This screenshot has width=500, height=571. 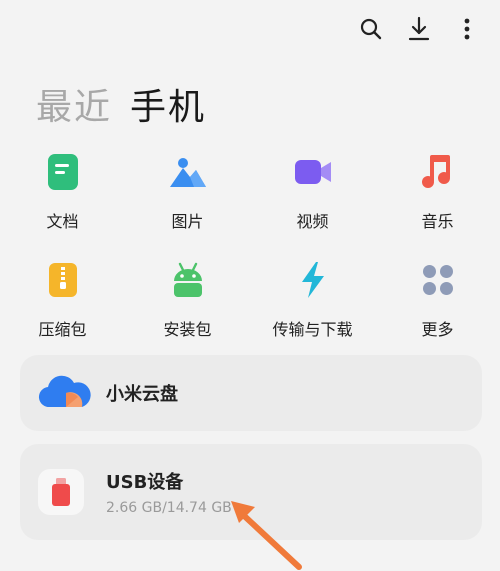 I want to click on tab-recent: 最近, so click(x=74, y=104).